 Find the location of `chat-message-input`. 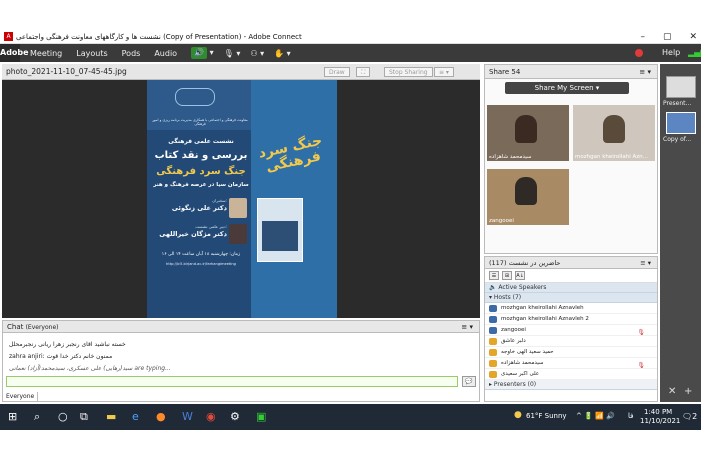

chat-message-input is located at coordinates (232, 381).